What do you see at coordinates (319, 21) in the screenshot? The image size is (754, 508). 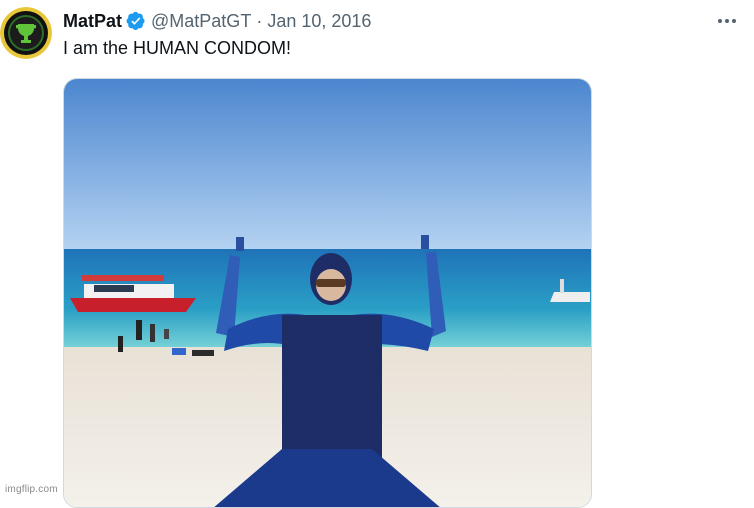 I see `tweet-date: Jan 10, 2016` at bounding box center [319, 21].